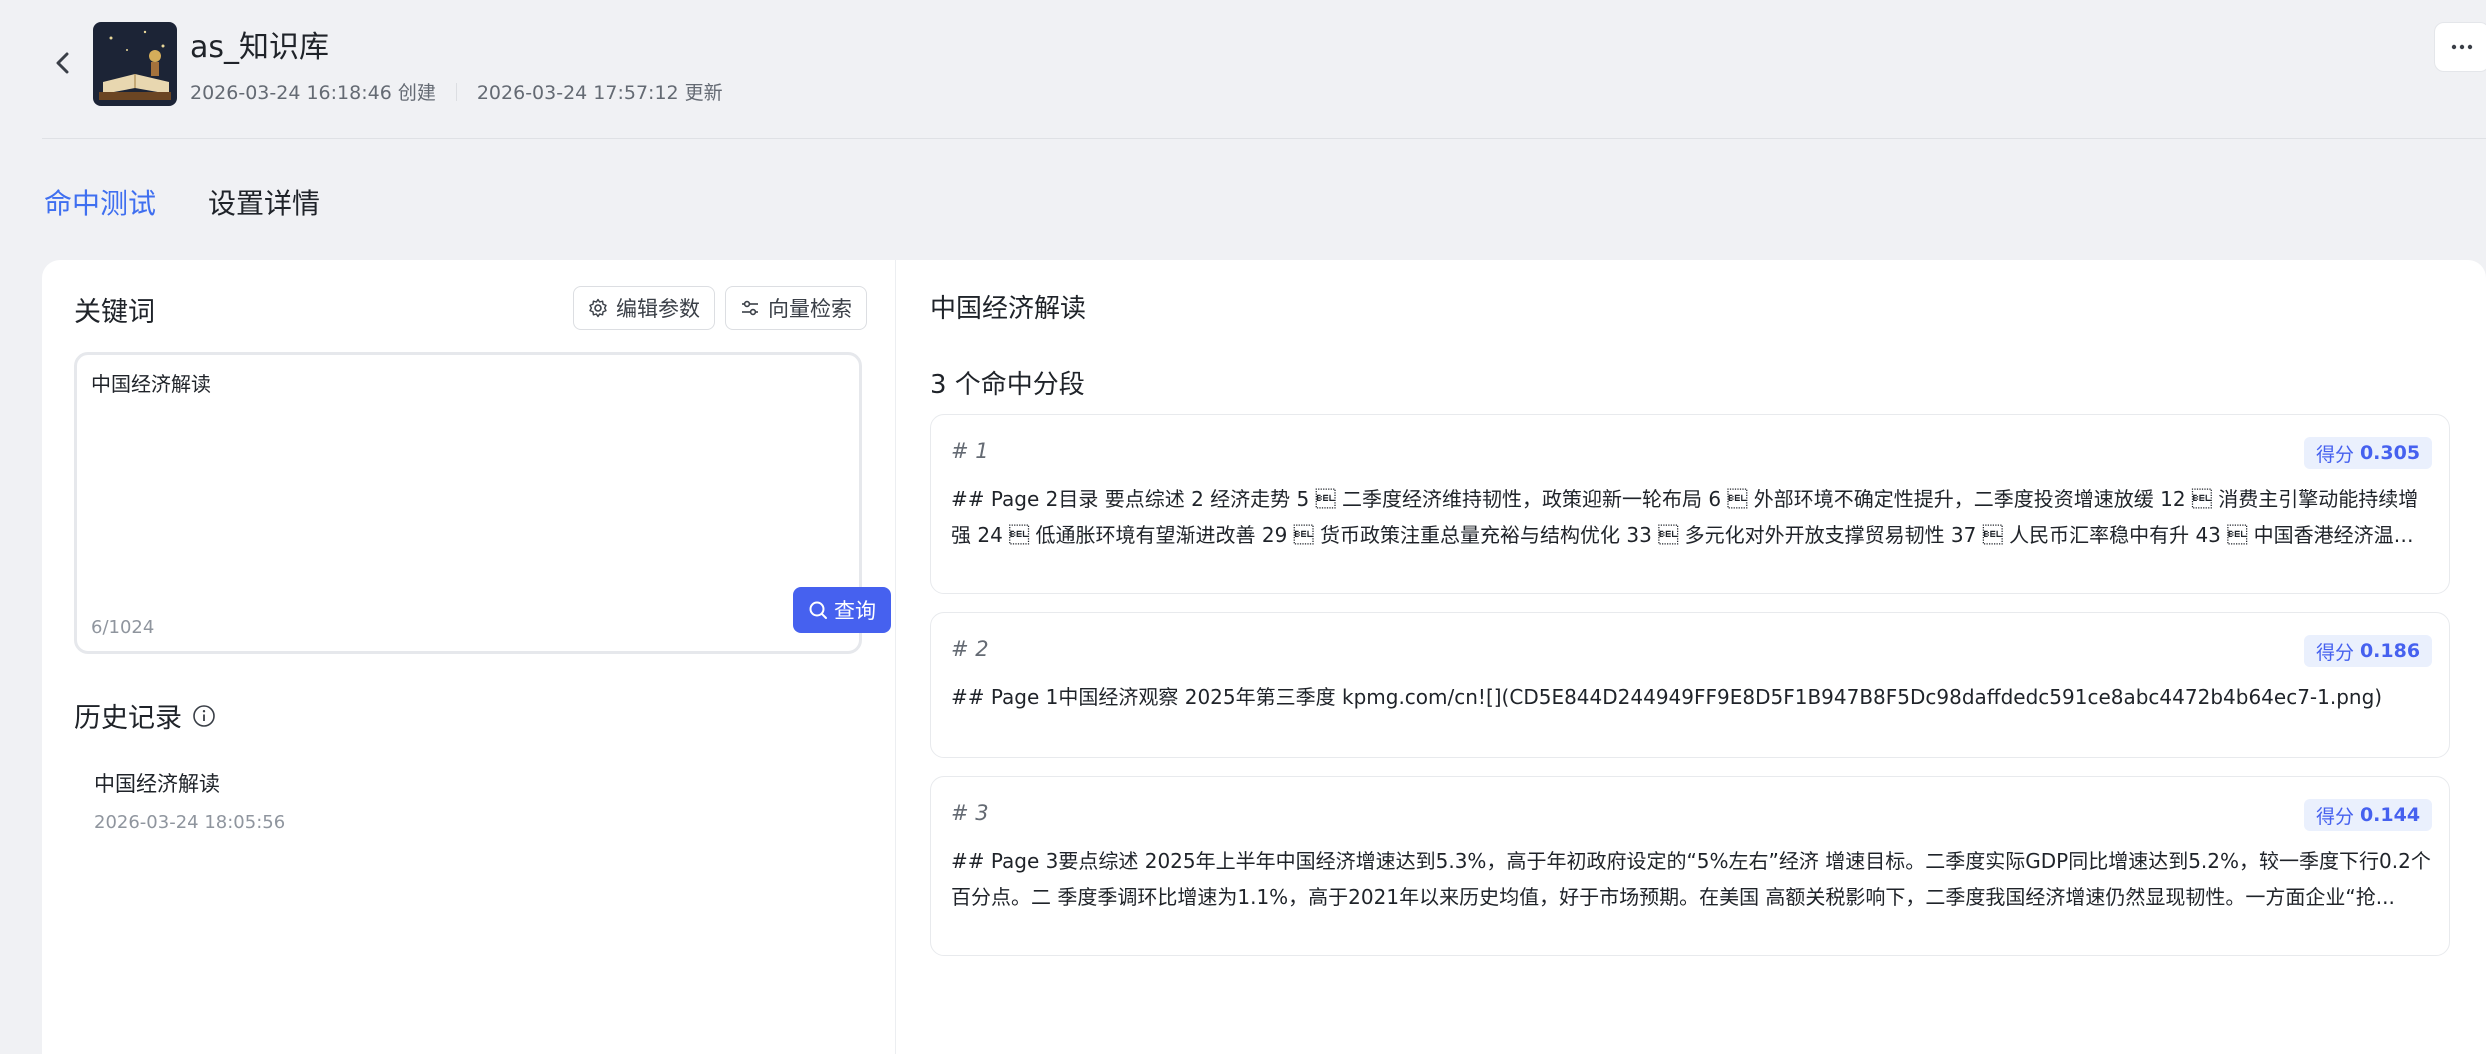 Image resolution: width=2486 pixels, height=1054 pixels. I want to click on vector-search-button: 向量检索, so click(796, 308).